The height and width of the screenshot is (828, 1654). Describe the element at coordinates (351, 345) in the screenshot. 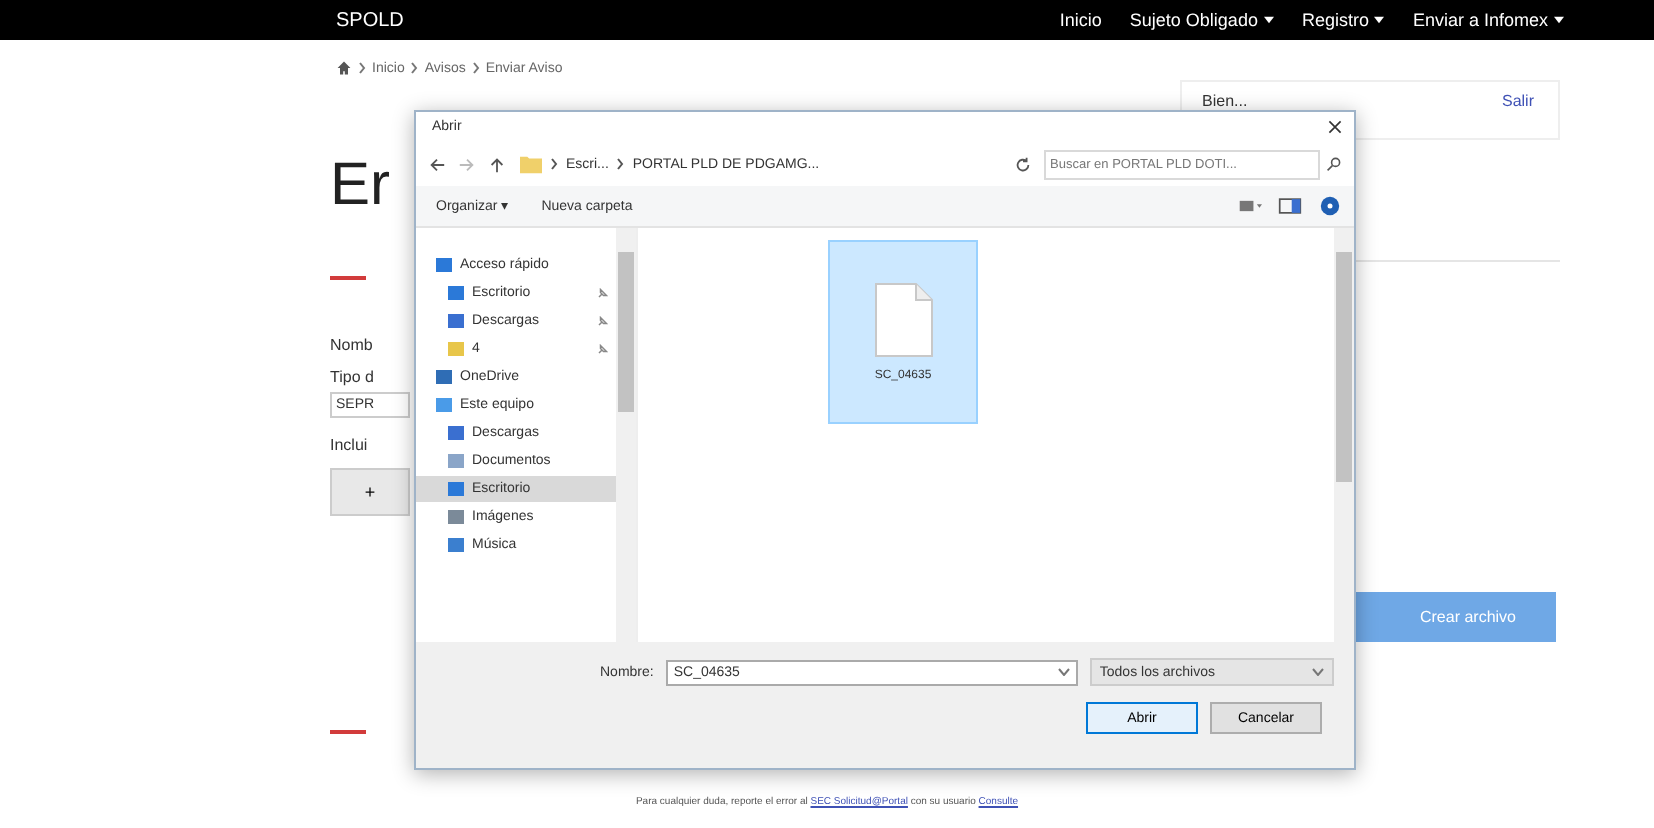

I see `form-label: Nomb` at that location.